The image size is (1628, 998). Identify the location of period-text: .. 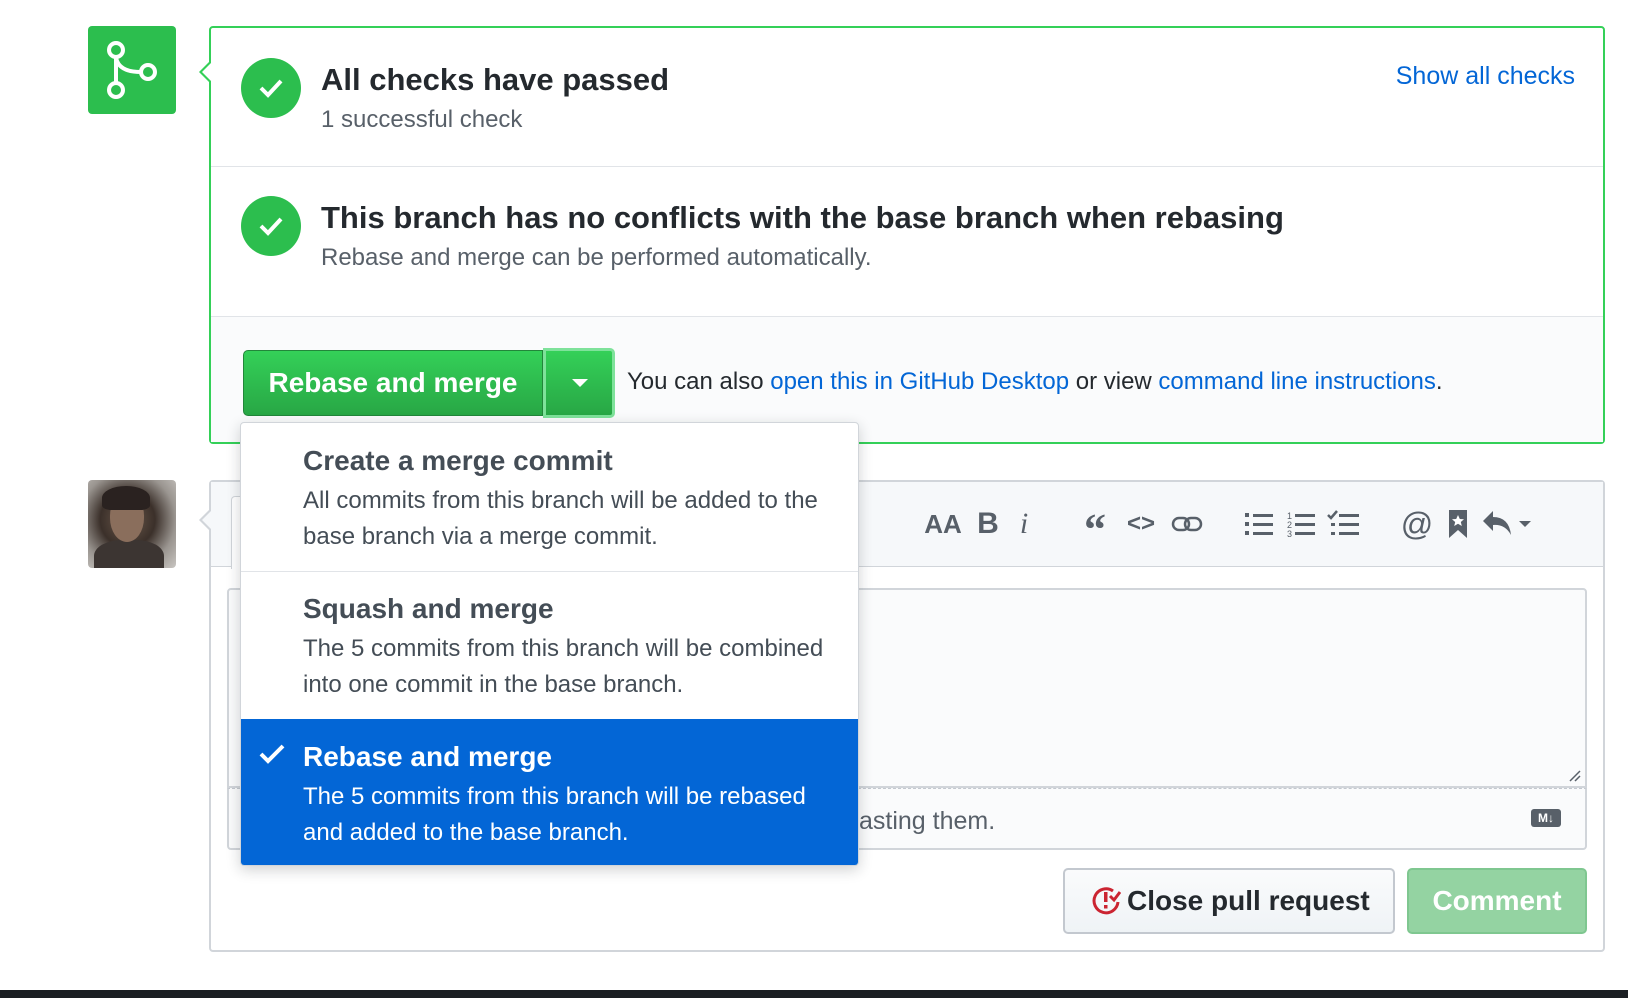
(1439, 381).